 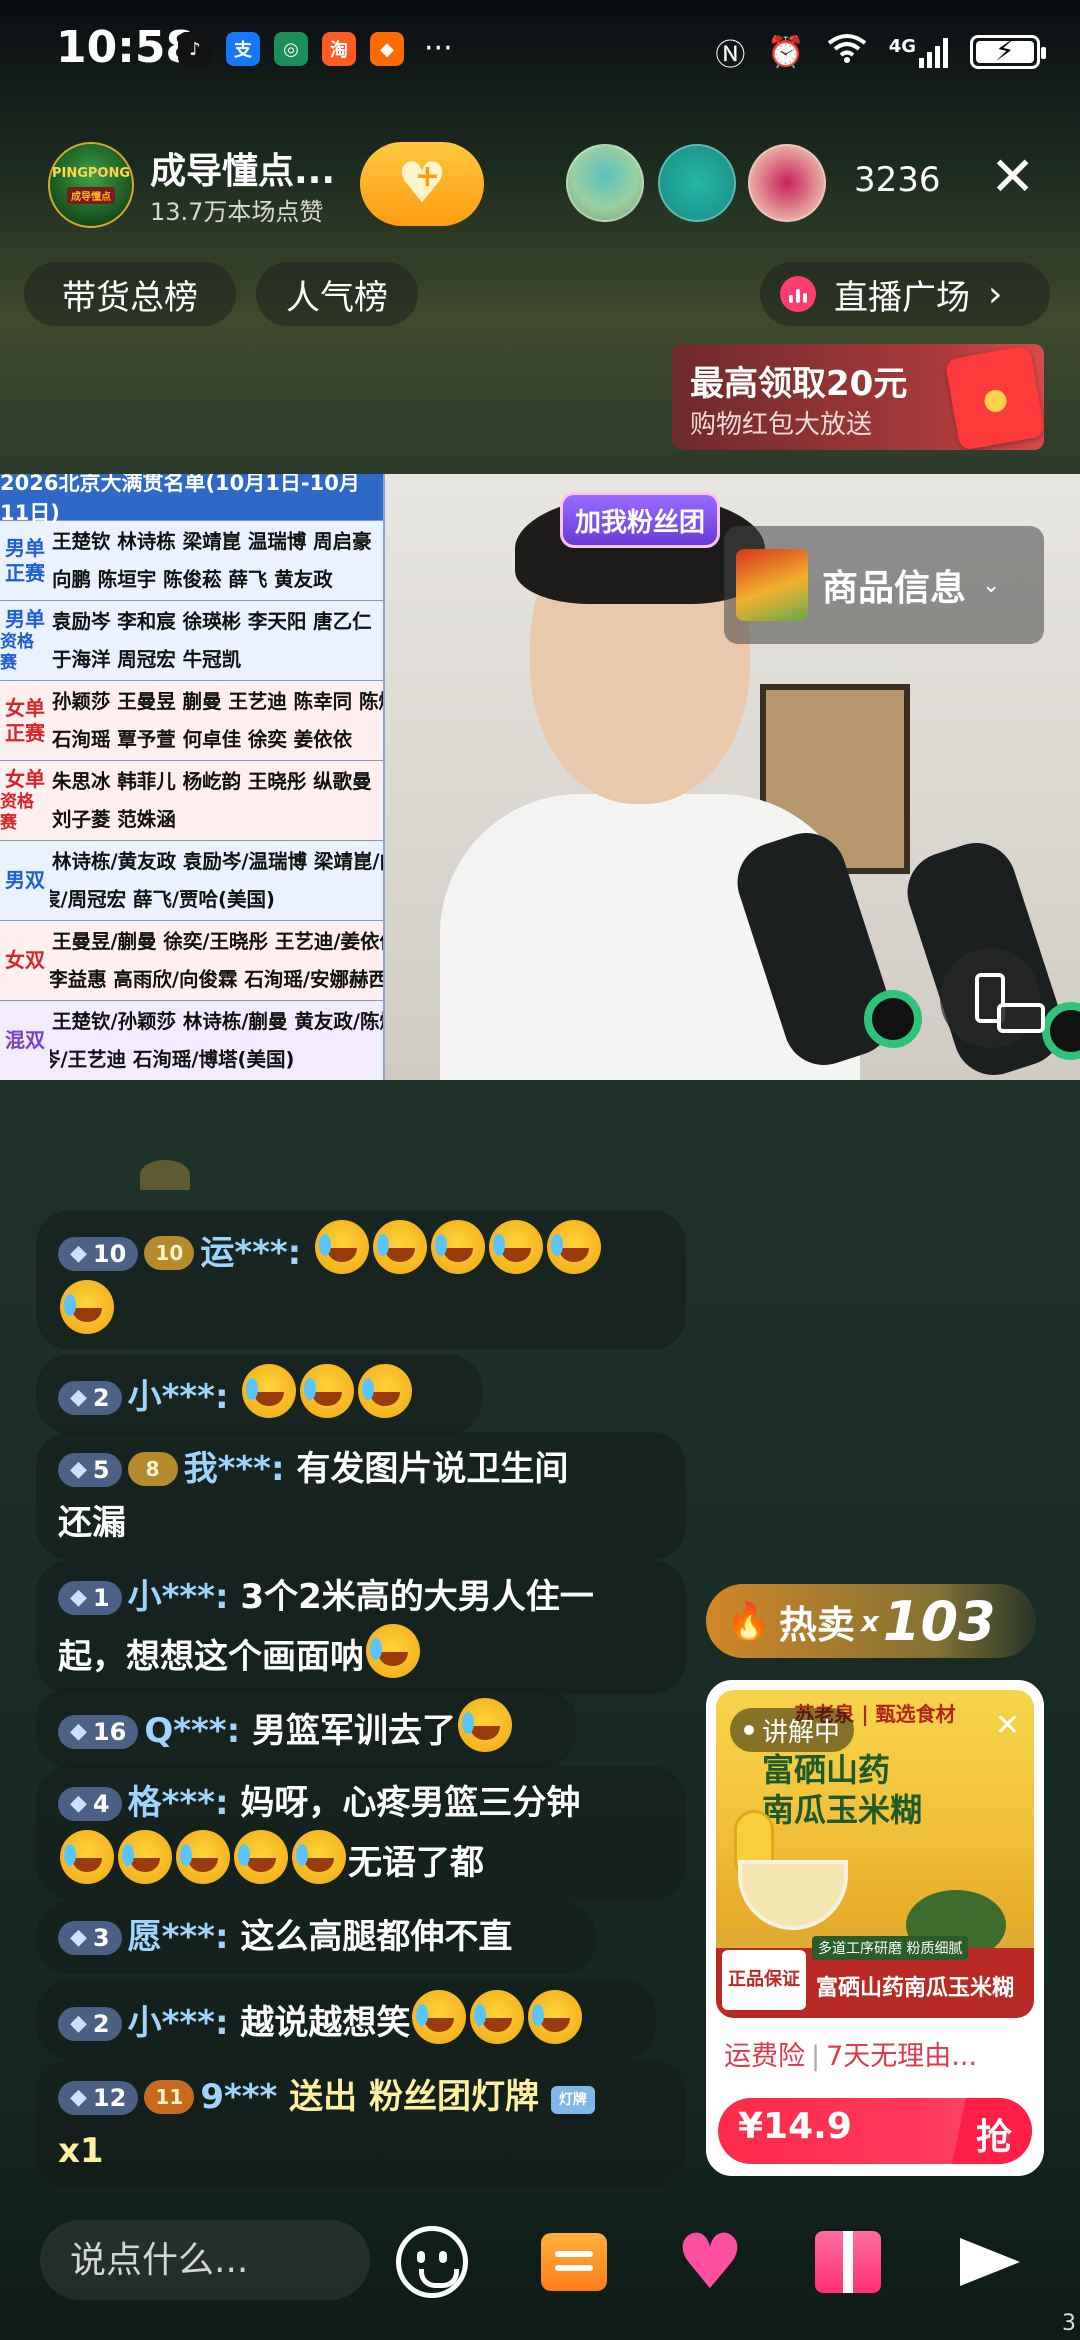 I want to click on user-level-badge: ◆ 10, so click(x=98, y=1254).